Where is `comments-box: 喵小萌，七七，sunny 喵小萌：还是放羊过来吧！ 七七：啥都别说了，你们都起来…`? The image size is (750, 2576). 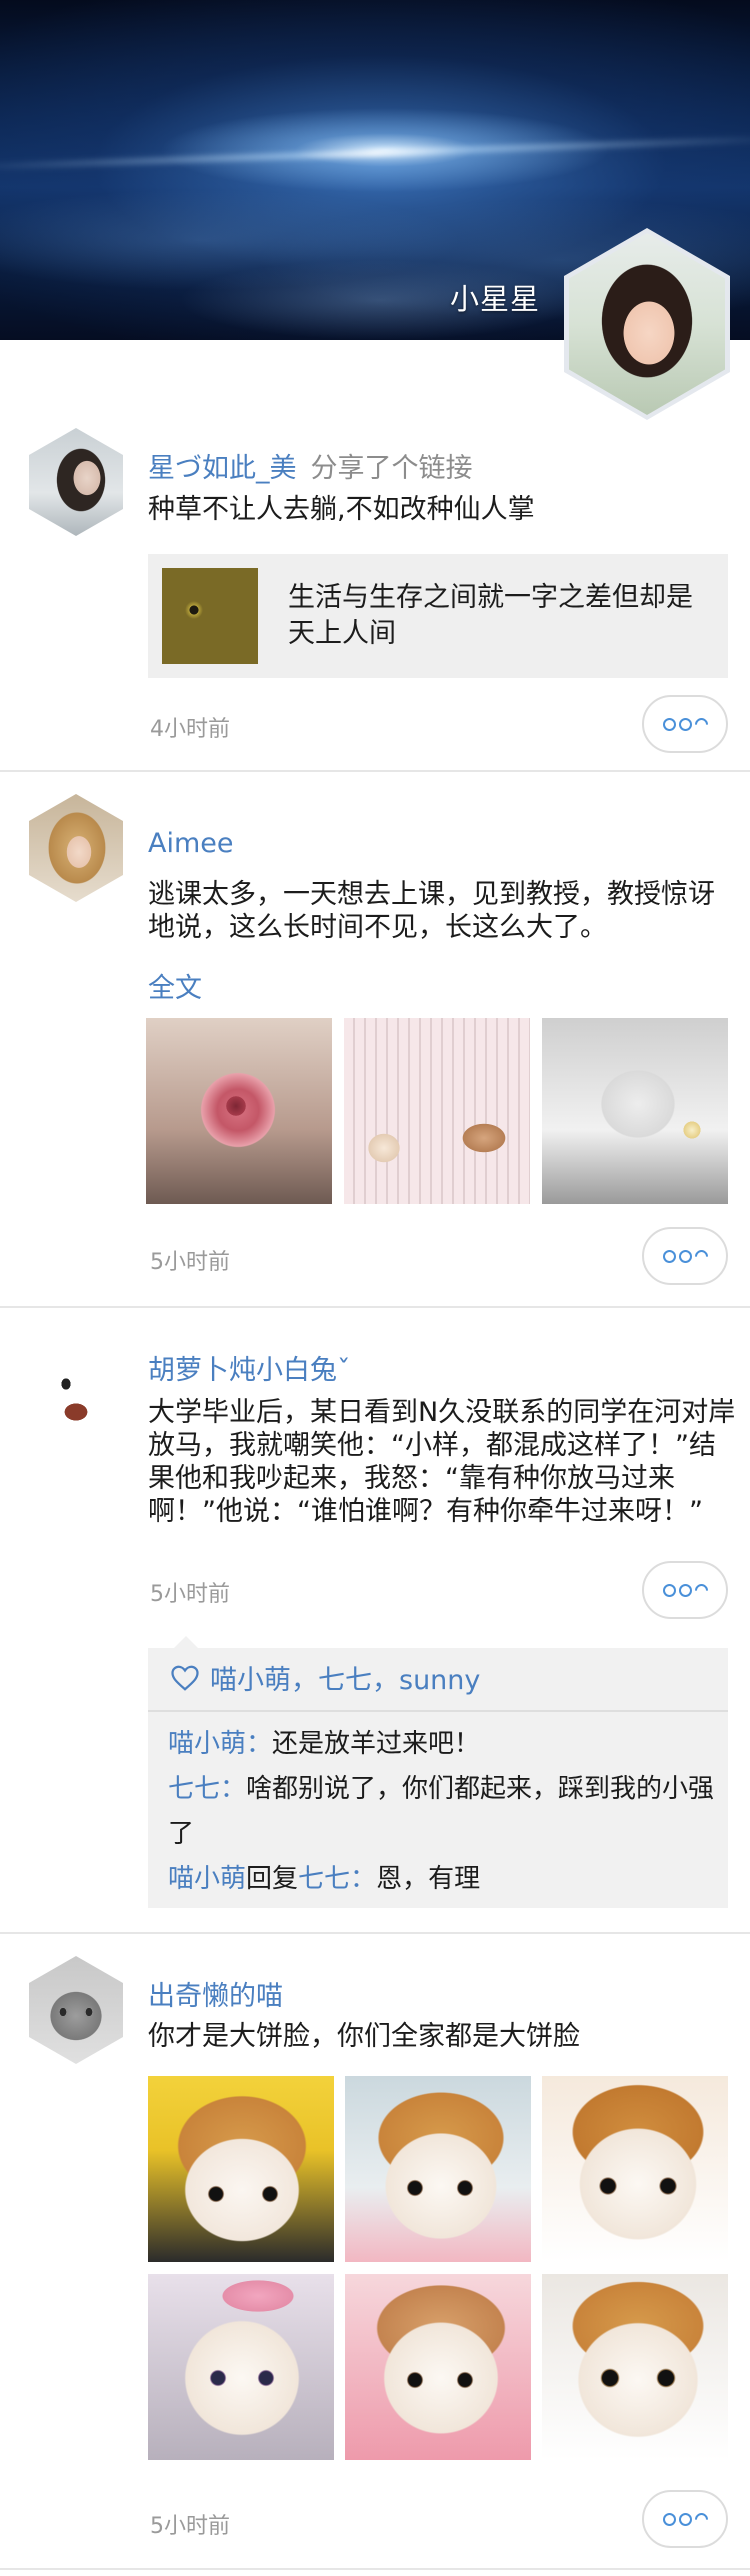
comments-box: 喵小萌，七七，sunny 喵小萌：还是放羊过来吧！ 七七：啥都别说了，你们都起来… is located at coordinates (438, 1772).